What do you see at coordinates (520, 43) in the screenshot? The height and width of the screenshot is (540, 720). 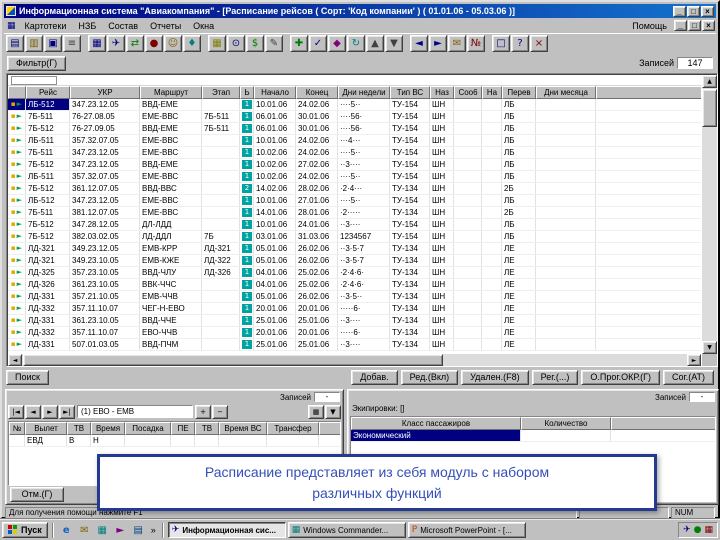 I see `toolbar-button-help: ?` at bounding box center [520, 43].